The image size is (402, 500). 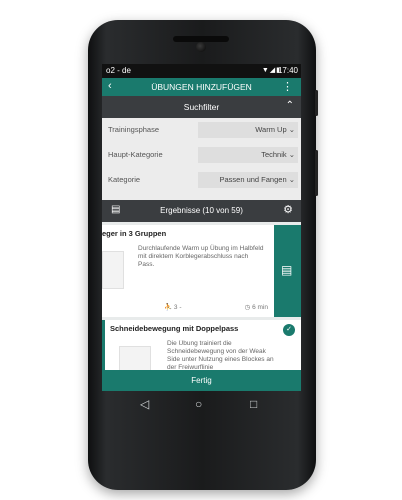 I want to click on volume-button, so click(x=316, y=173).